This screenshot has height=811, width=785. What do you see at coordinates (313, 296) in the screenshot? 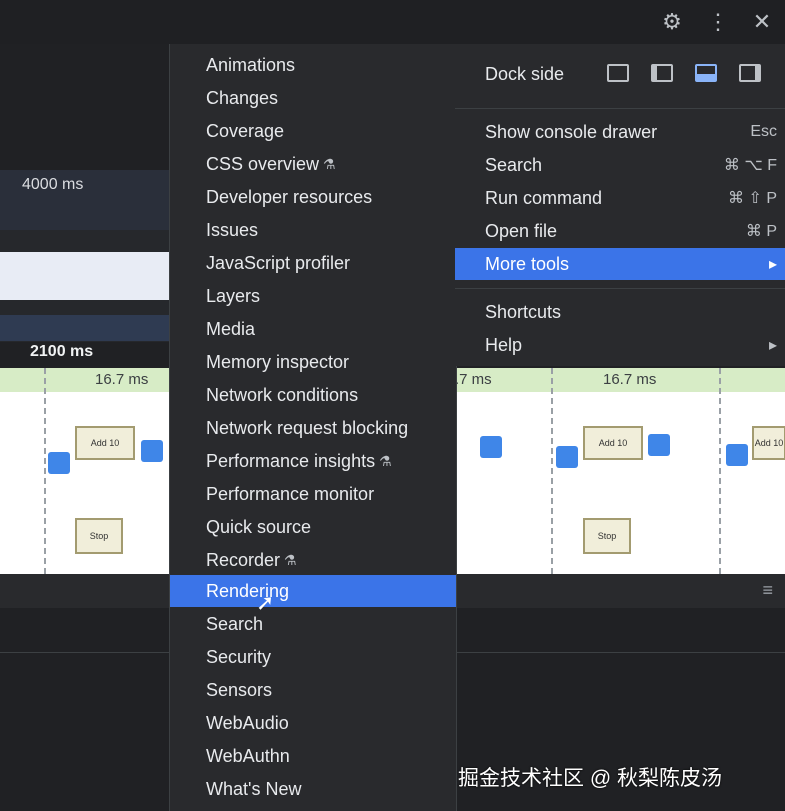
I see `menu-item-layers: Layers` at bounding box center [313, 296].